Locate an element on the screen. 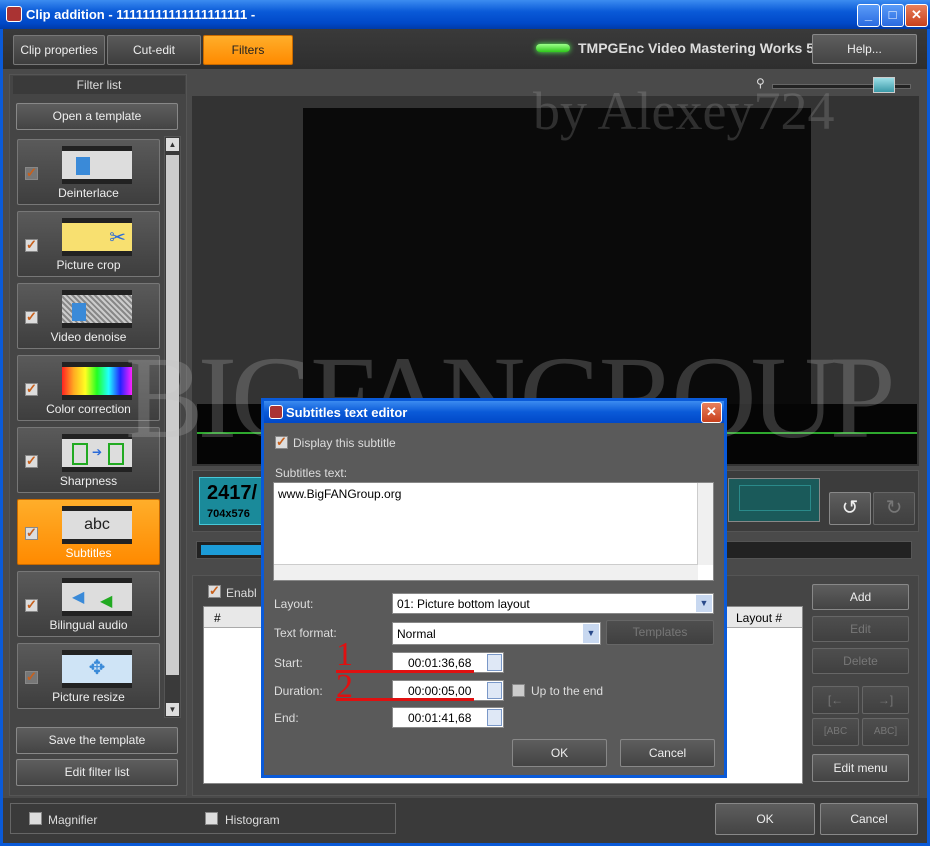  brand-name: TMPGEnc Video Mastering Works 5 is located at coordinates (696, 48).